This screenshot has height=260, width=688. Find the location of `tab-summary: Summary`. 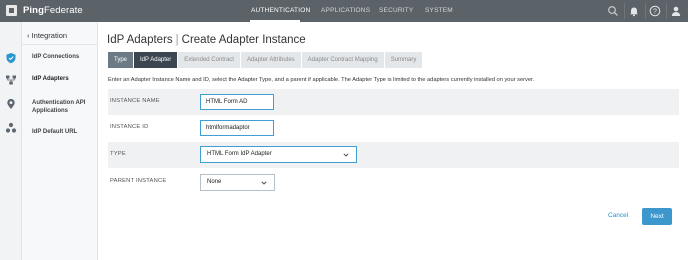

tab-summary: Summary is located at coordinates (403, 60).